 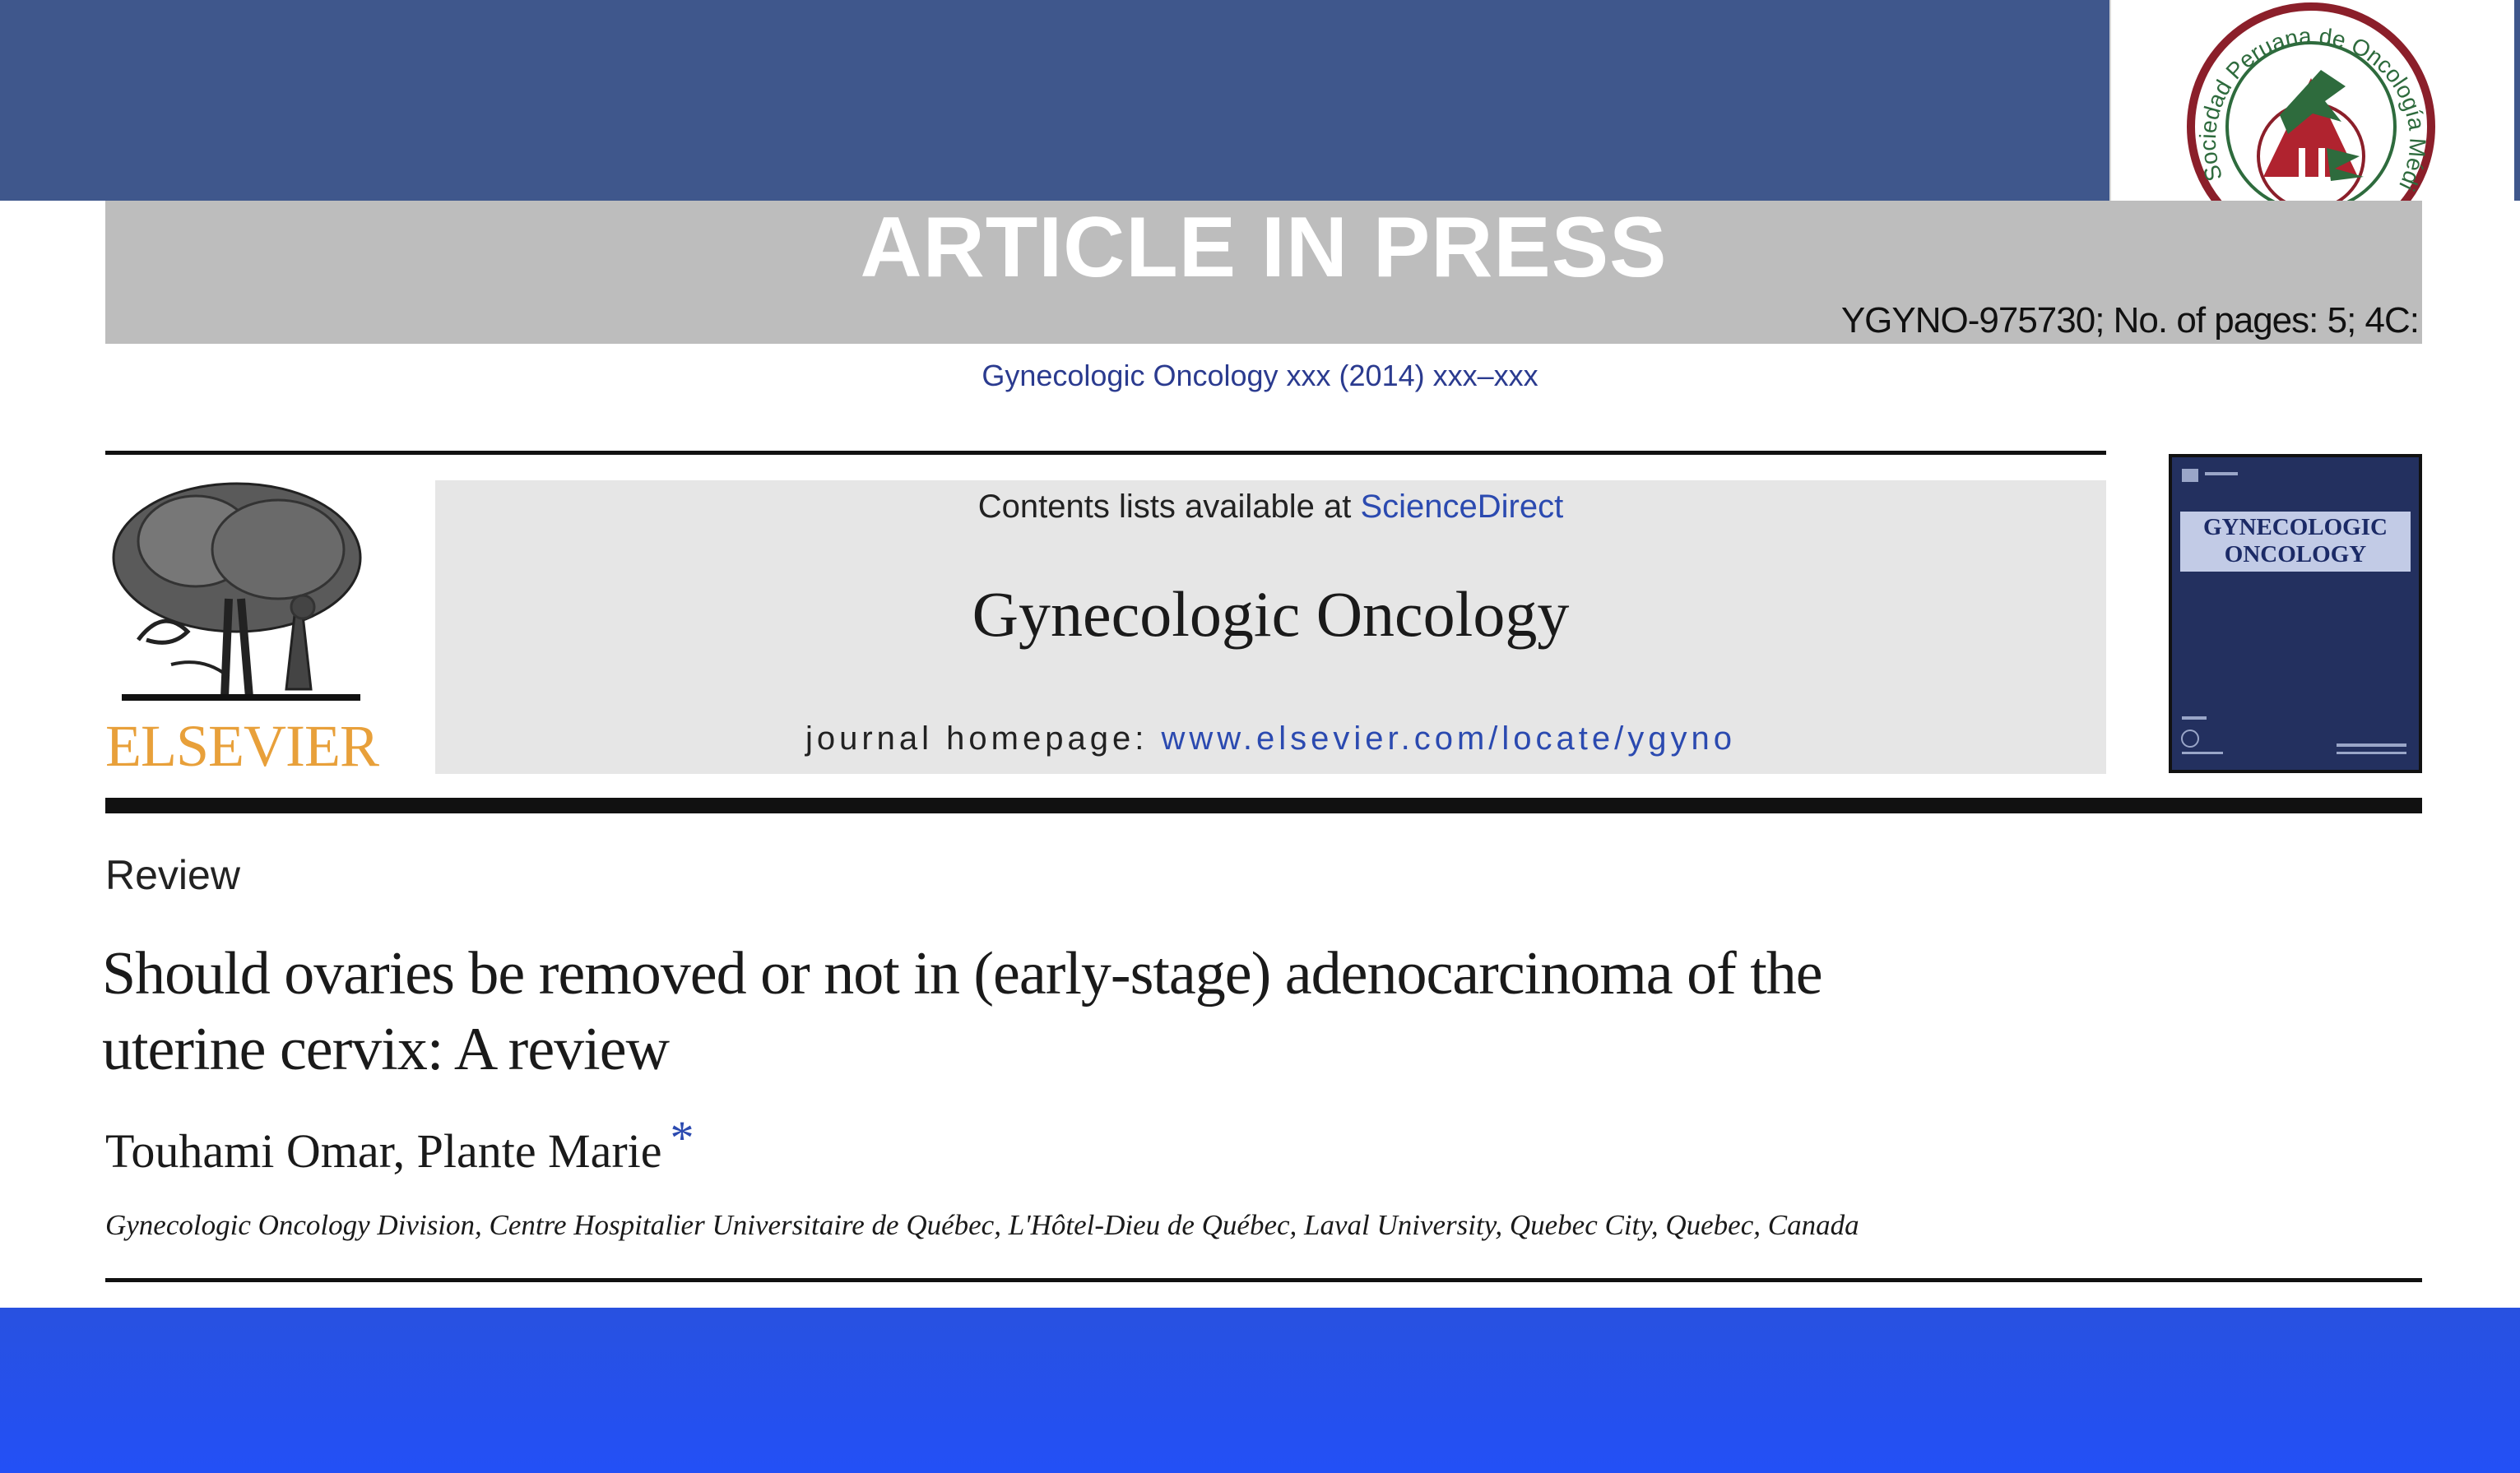 What do you see at coordinates (2190, 475) in the screenshot?
I see `cover-logo-icon` at bounding box center [2190, 475].